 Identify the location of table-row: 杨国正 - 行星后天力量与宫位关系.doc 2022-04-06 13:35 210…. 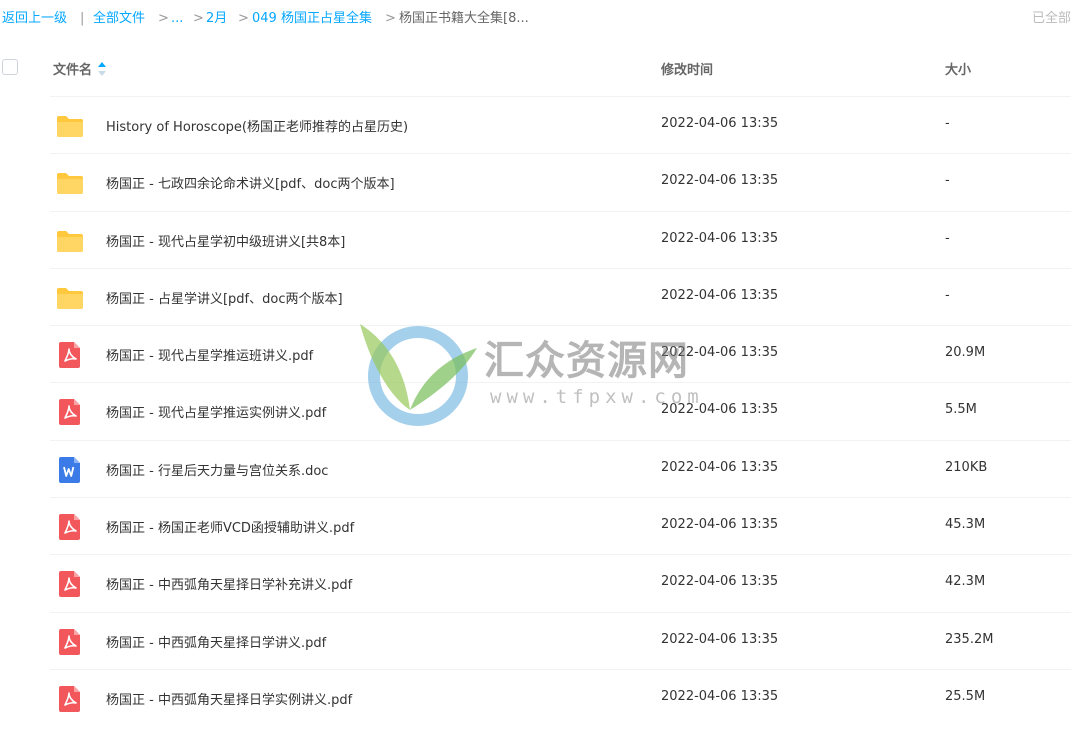
(560, 468).